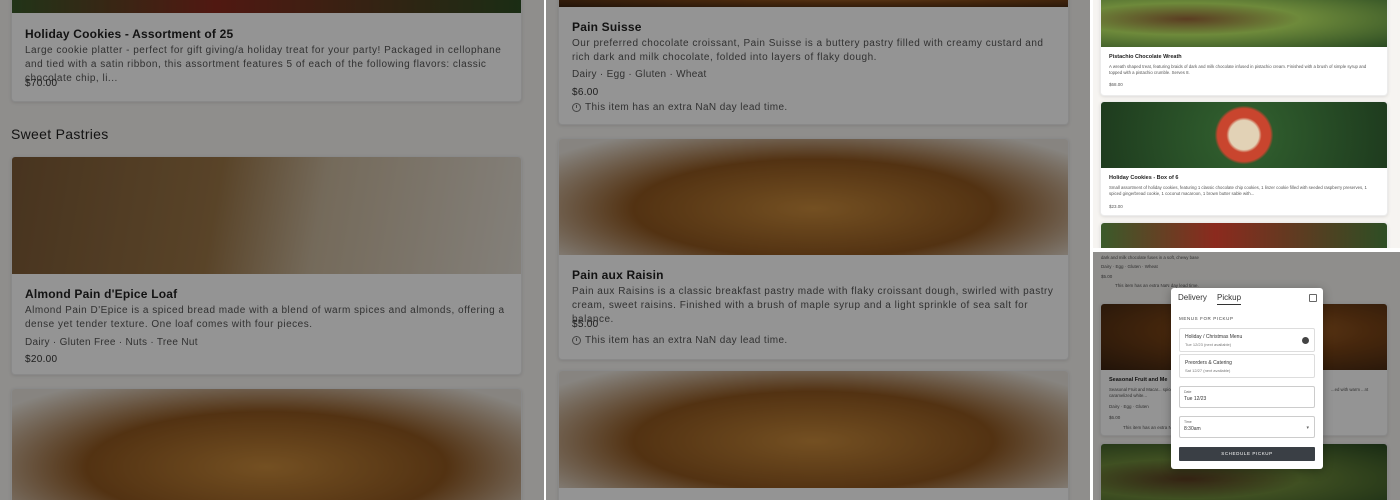 The image size is (1400, 500). What do you see at coordinates (1247, 397) in the screenshot?
I see `date-field: Date Tue 12/23` at bounding box center [1247, 397].